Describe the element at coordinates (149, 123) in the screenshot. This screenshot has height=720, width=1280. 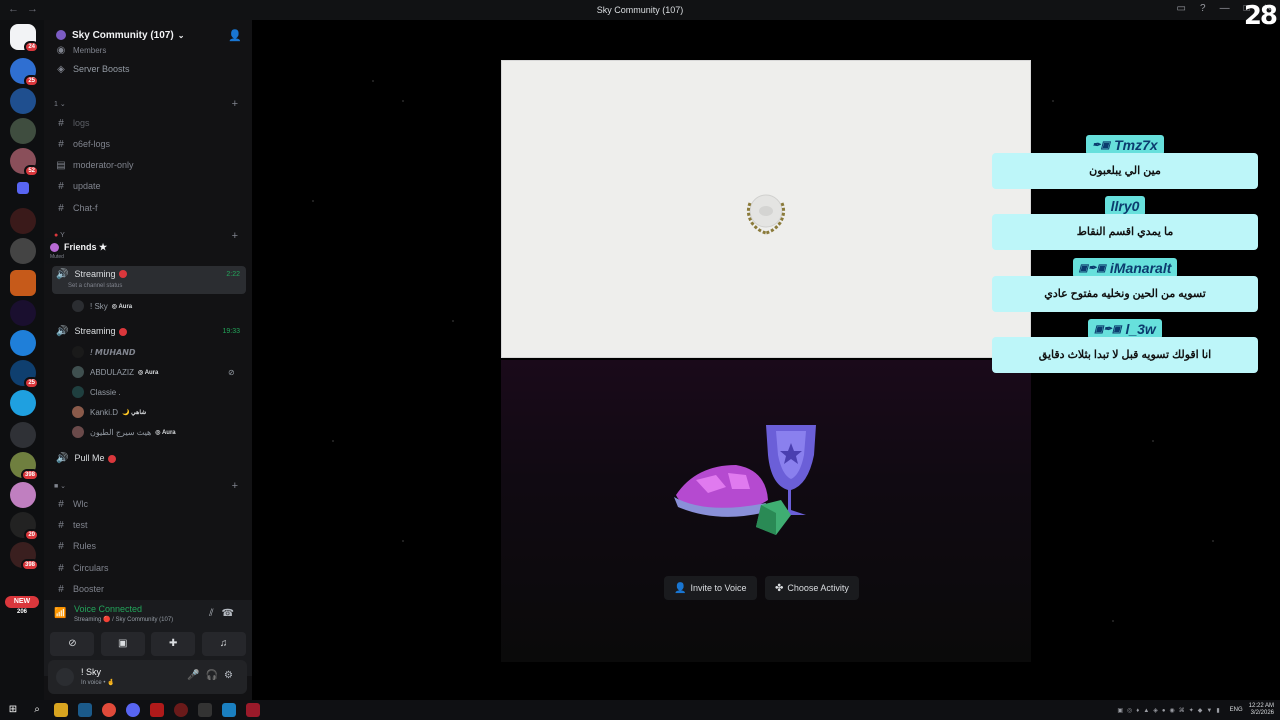
I see `channel-logs: # logs` at that location.